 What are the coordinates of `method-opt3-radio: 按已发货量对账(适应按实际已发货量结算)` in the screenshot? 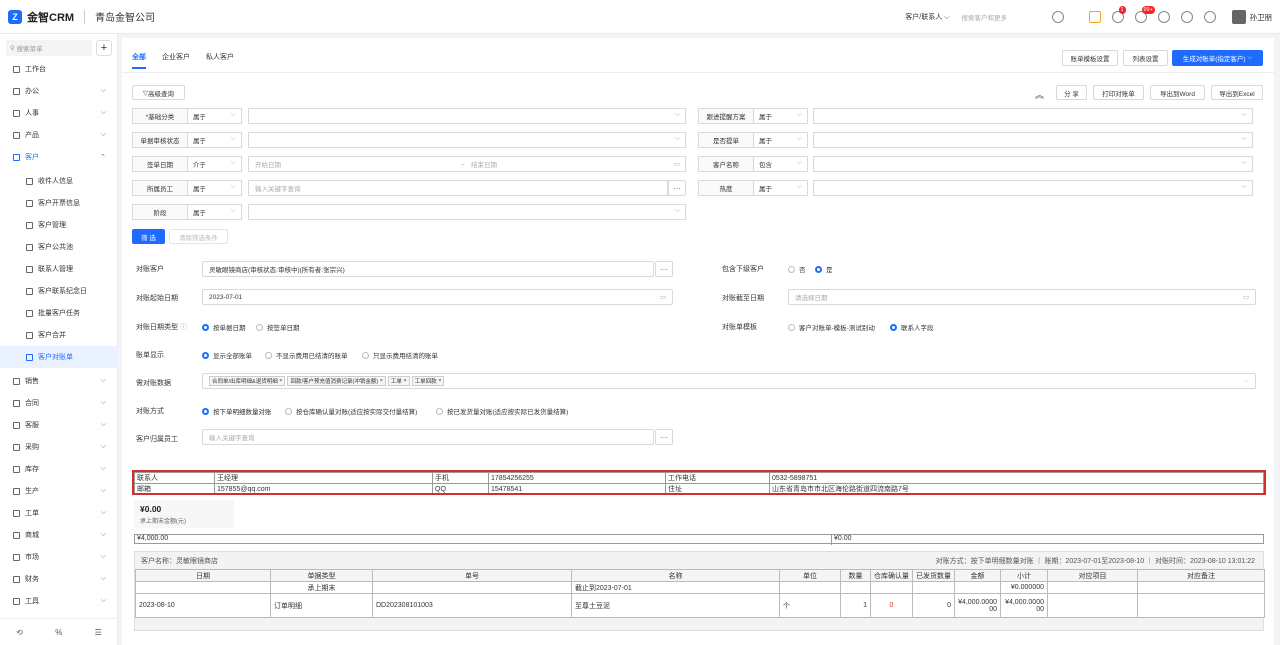 It's located at (502, 411).